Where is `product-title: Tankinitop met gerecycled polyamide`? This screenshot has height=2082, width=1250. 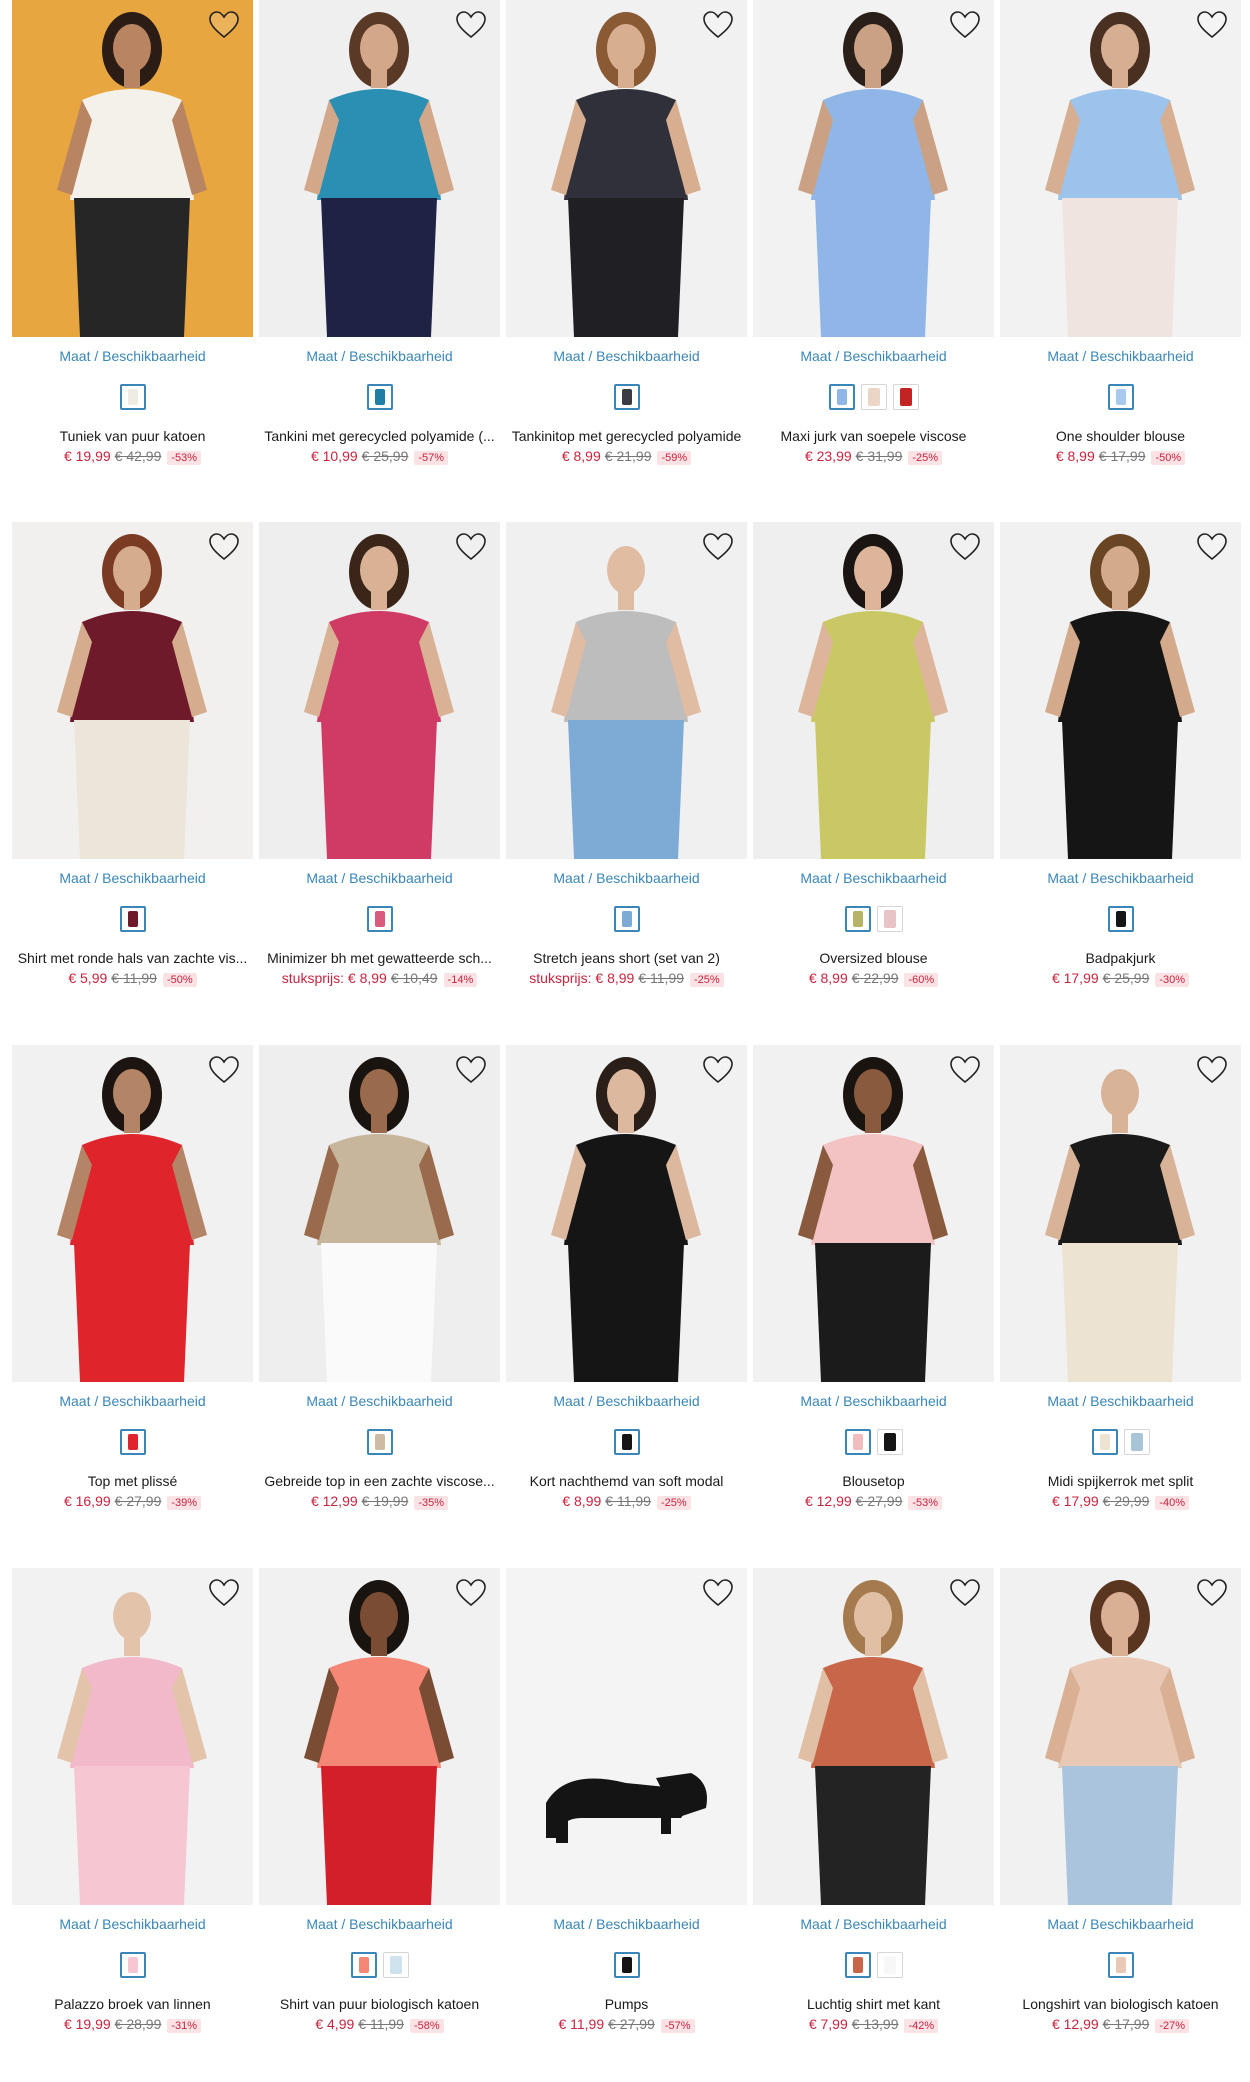 product-title: Tankinitop met gerecycled polyamide is located at coordinates (626, 436).